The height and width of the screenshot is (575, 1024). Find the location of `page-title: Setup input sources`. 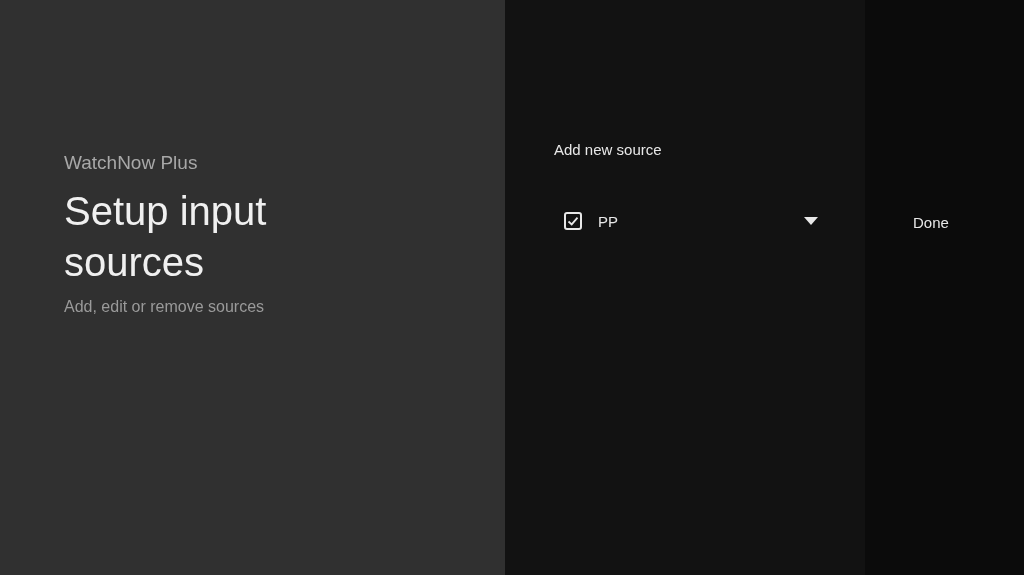

page-title: Setup input sources is located at coordinates (166, 237).